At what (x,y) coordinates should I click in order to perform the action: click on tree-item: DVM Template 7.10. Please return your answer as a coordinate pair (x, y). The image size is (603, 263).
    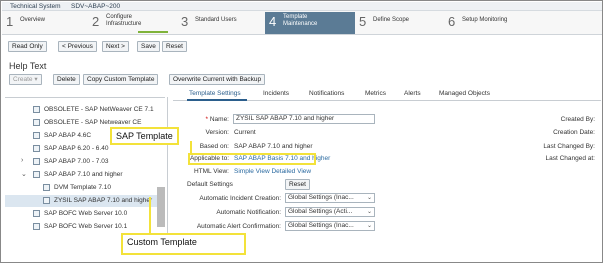
    Looking at the image, I should click on (84, 188).